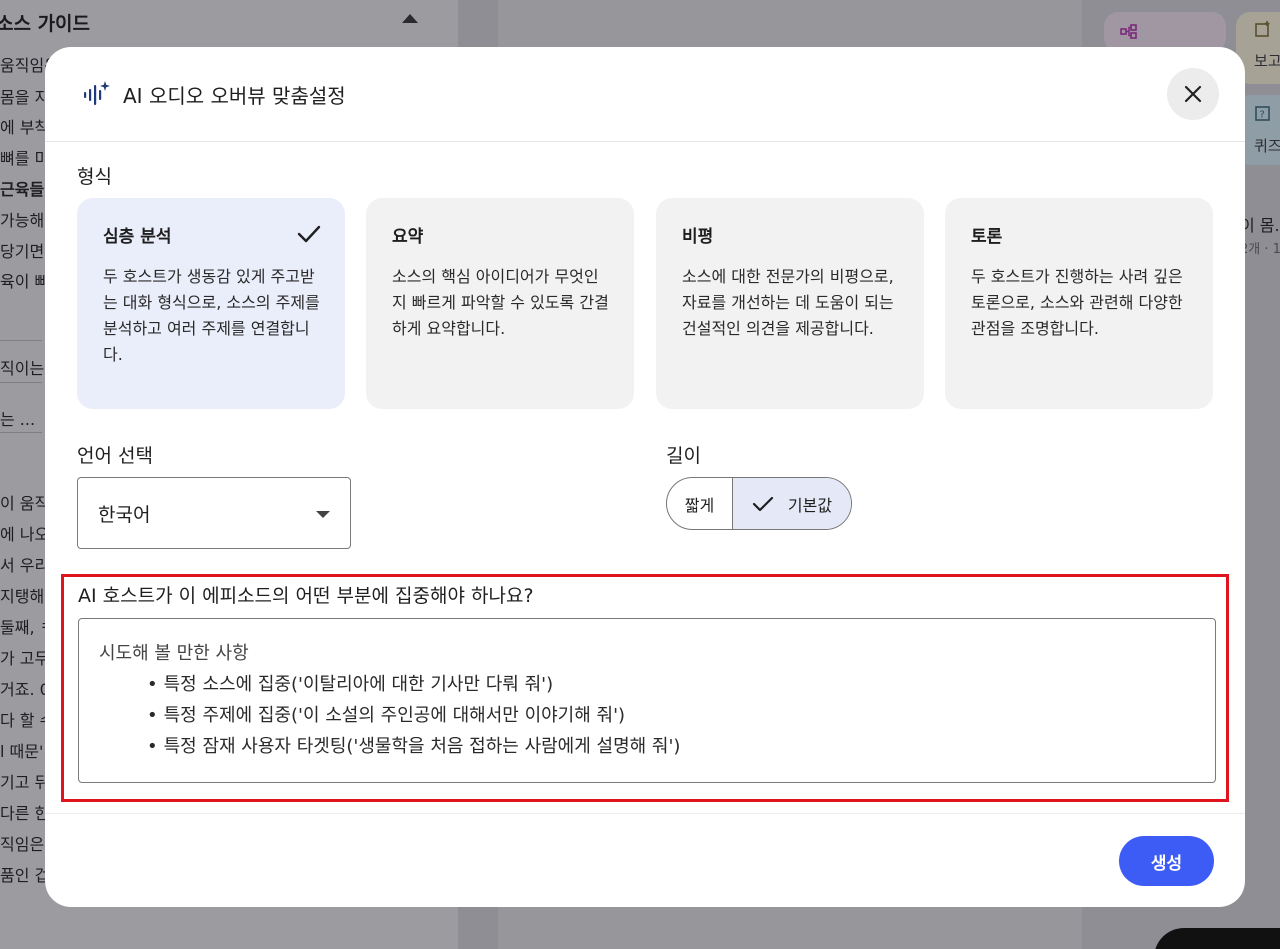  I want to click on report-icon, so click(1262, 29).